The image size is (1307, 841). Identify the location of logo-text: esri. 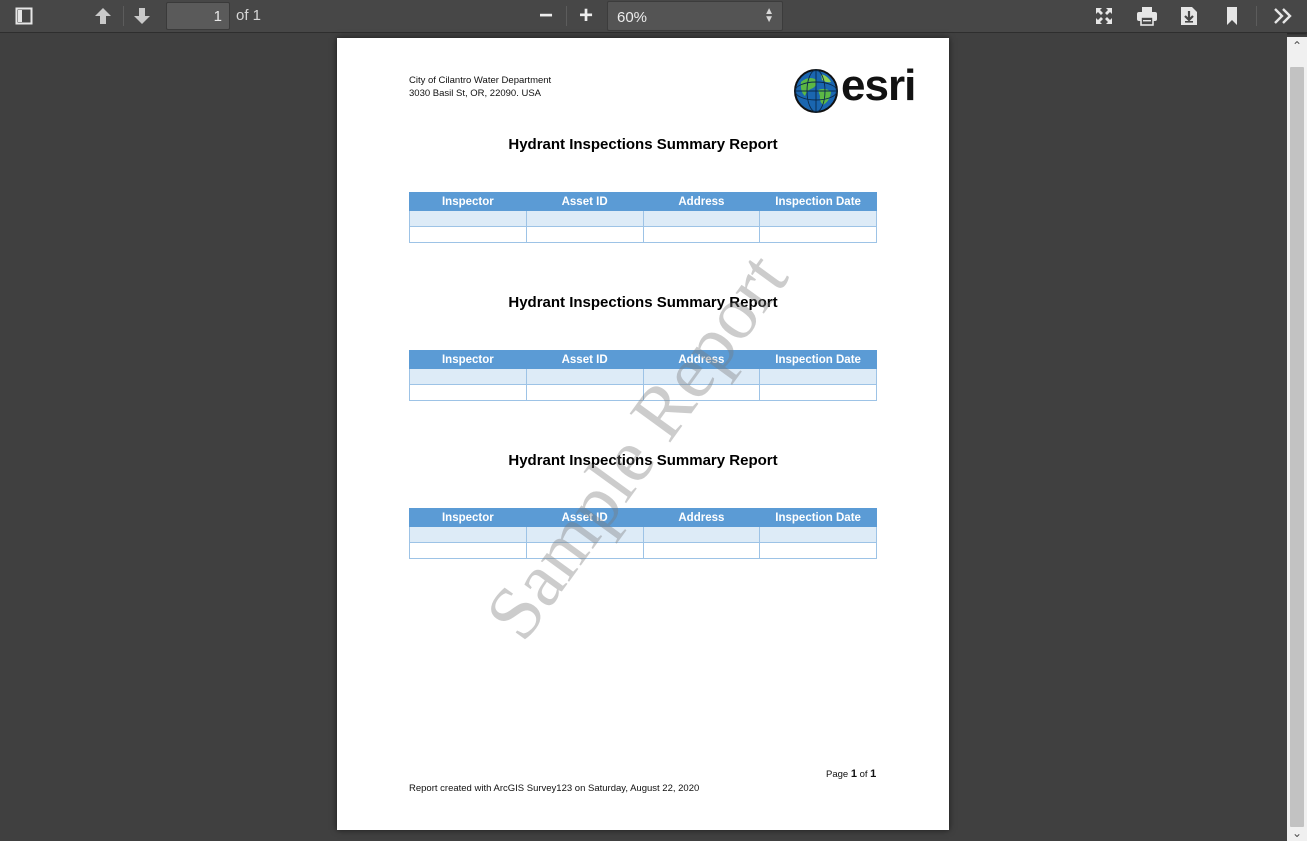
(878, 85).